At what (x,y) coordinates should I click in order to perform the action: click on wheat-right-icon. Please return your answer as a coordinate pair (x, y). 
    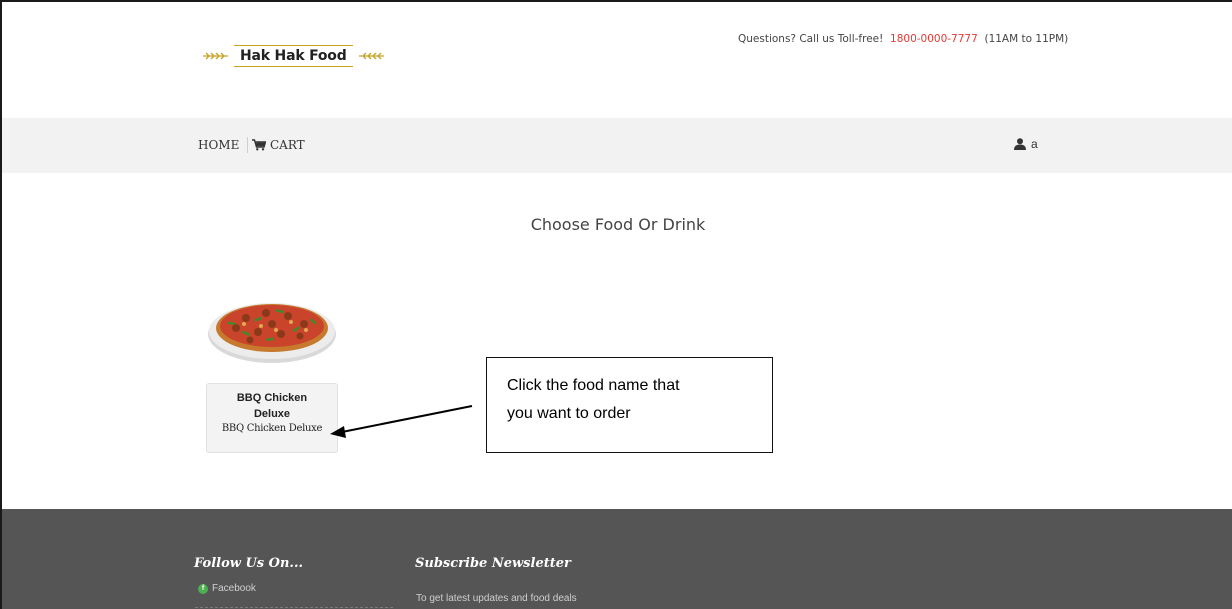
    Looking at the image, I should click on (371, 56).